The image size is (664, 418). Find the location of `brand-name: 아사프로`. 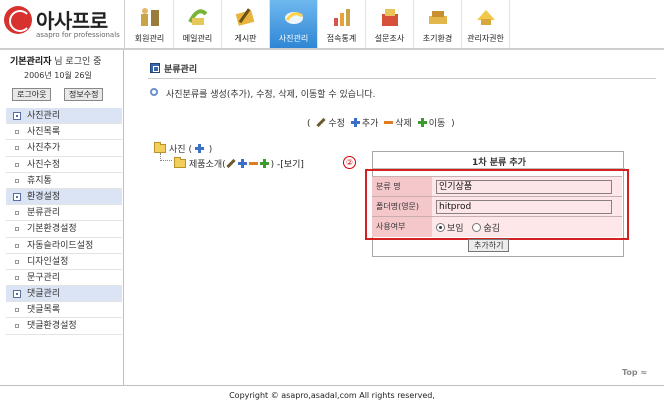

brand-name: 아사프로 is located at coordinates (72, 21).